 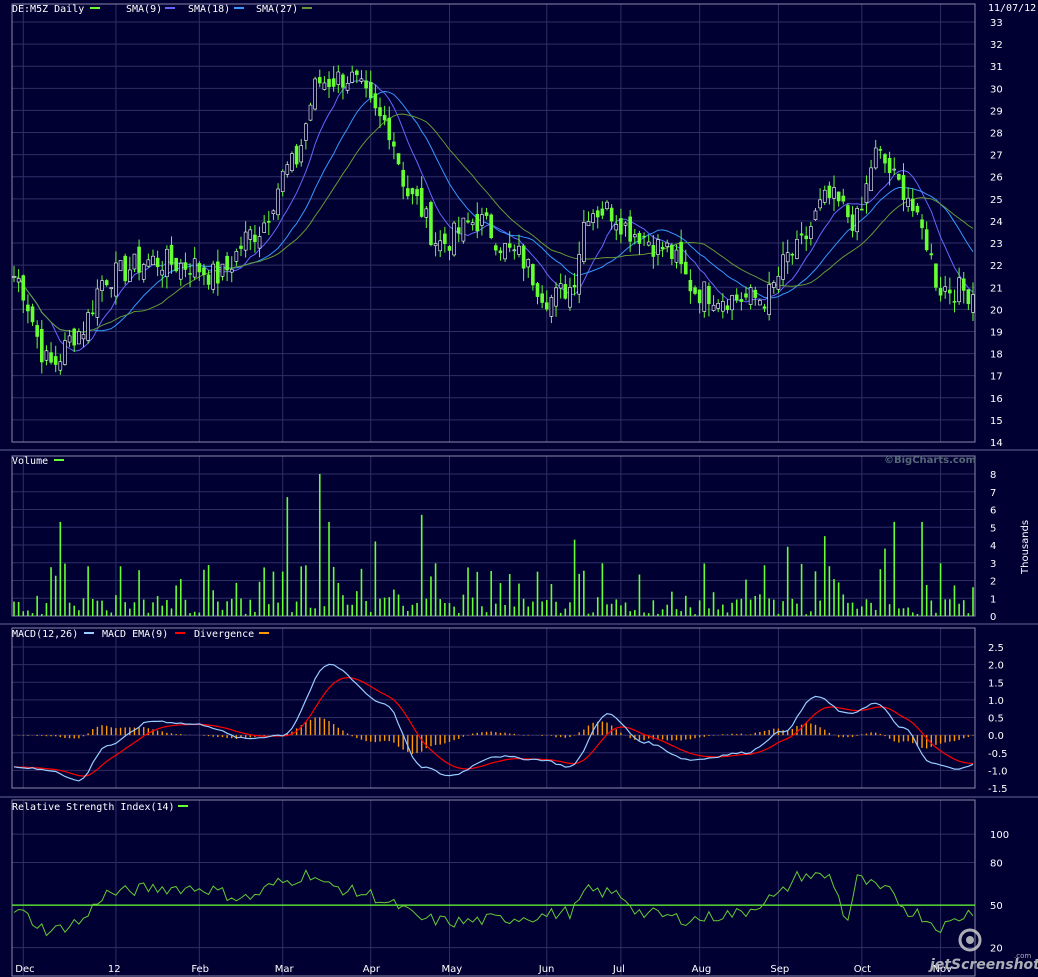 I want to click on price-tick-label: 16, so click(x=996, y=399).